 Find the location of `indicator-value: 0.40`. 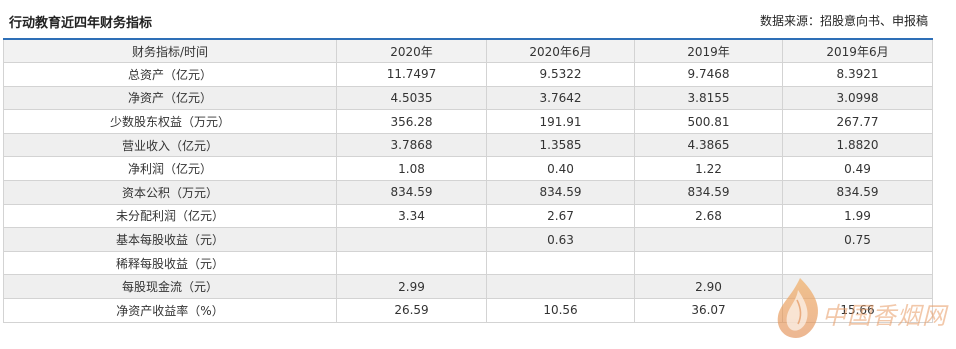

indicator-value: 0.40 is located at coordinates (560, 169).